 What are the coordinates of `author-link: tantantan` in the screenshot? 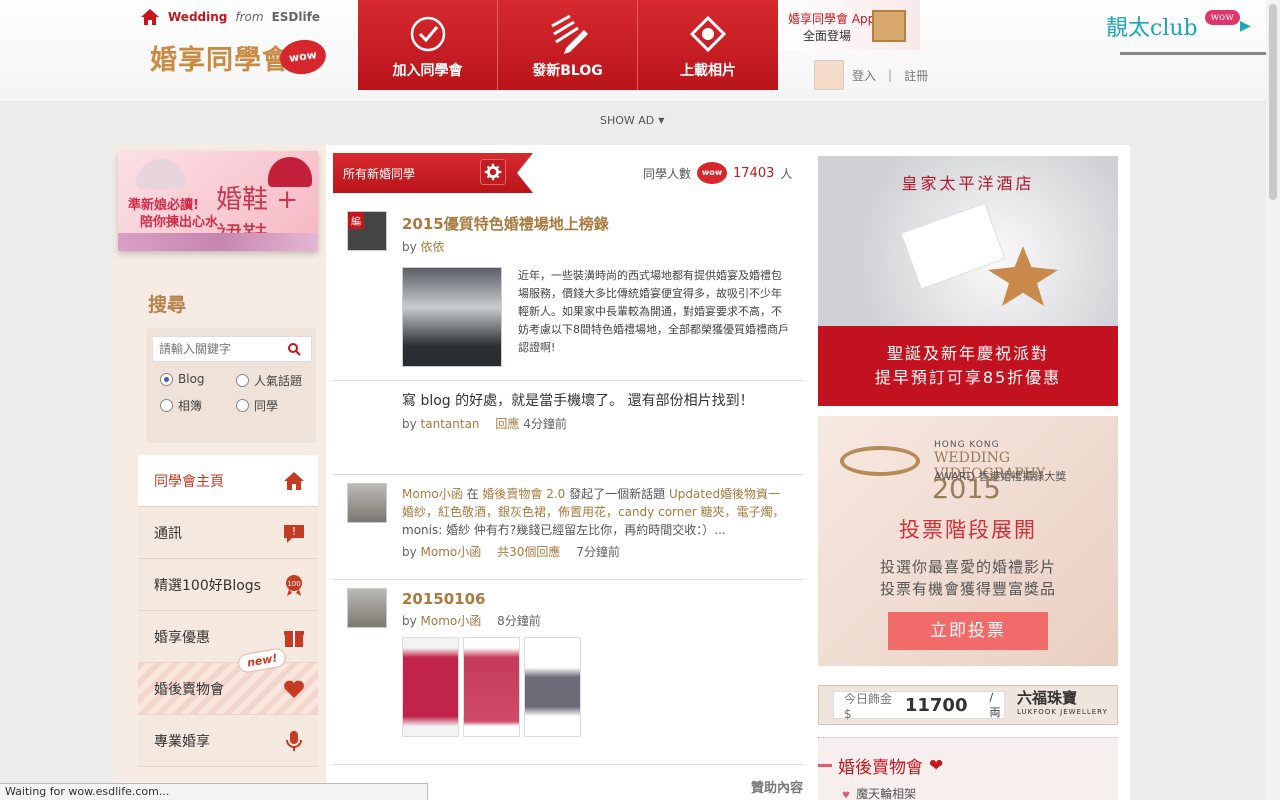 It's located at (450, 424).